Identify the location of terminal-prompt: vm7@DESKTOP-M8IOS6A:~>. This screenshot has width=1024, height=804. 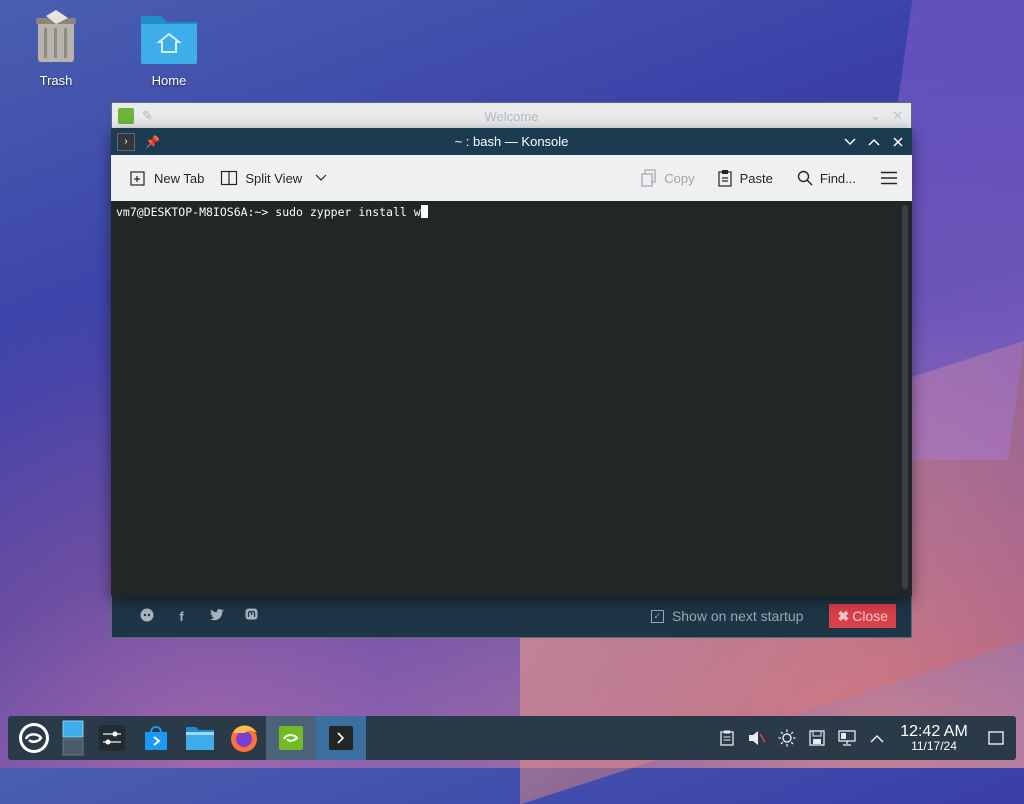
(192, 212).